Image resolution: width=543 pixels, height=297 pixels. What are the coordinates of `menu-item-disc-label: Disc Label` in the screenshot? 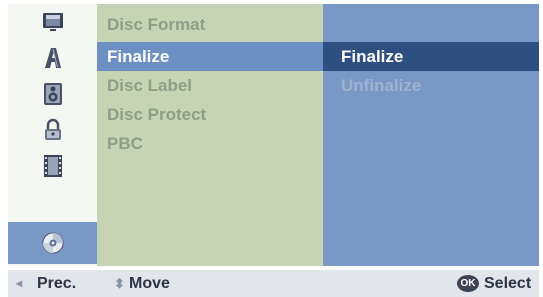 It's located at (210, 85).